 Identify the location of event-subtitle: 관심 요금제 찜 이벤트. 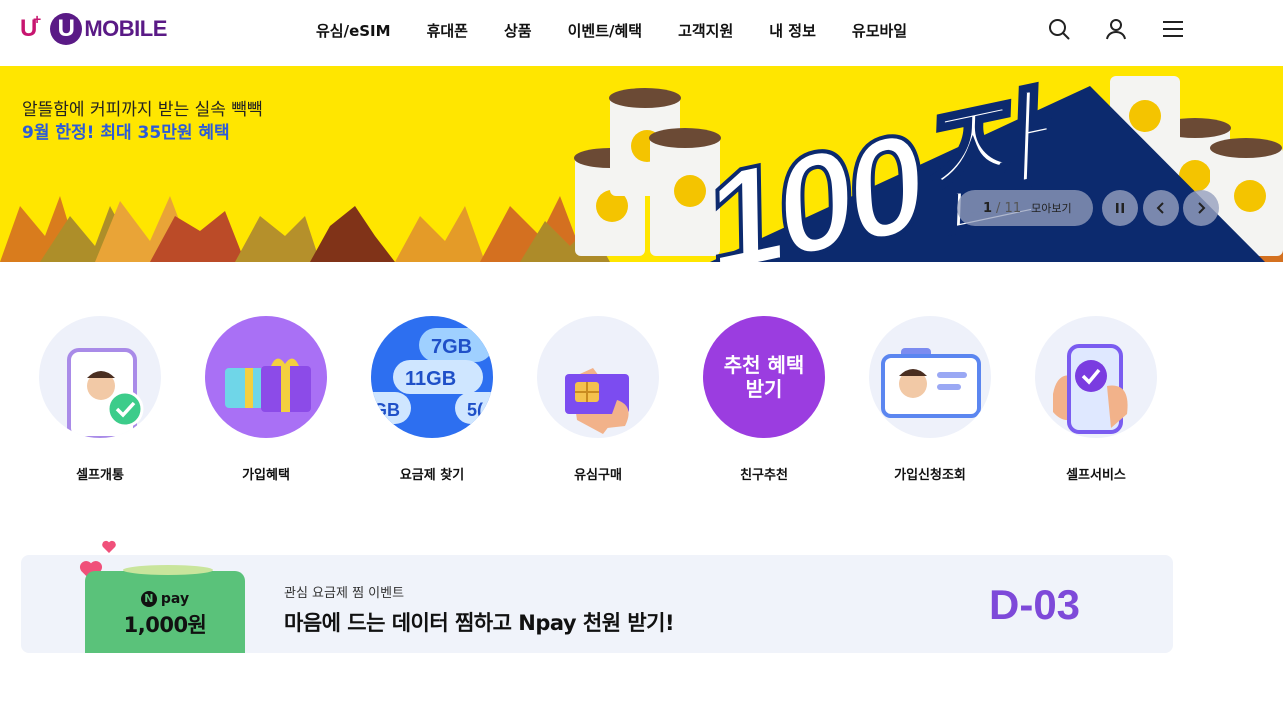
(344, 593).